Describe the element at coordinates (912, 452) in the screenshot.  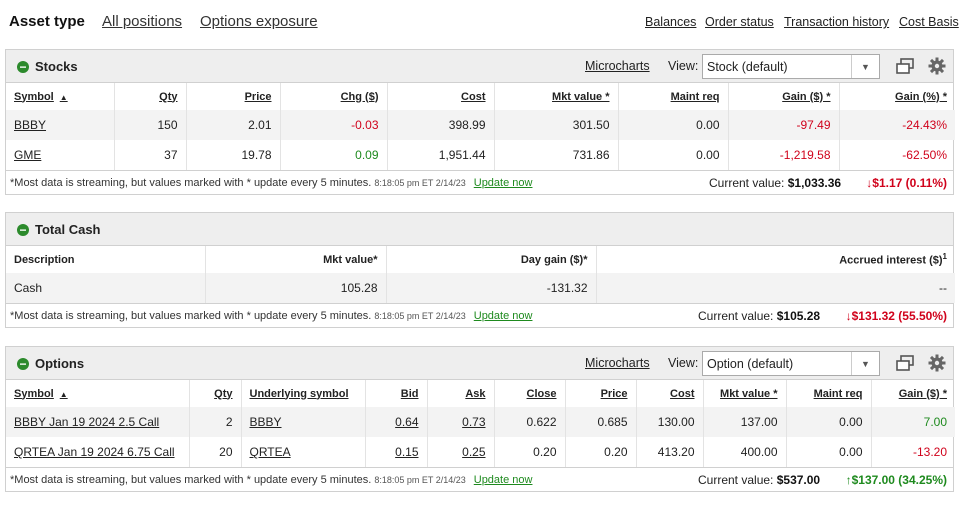
I see `cell-gain-dollar: -13.20` at that location.